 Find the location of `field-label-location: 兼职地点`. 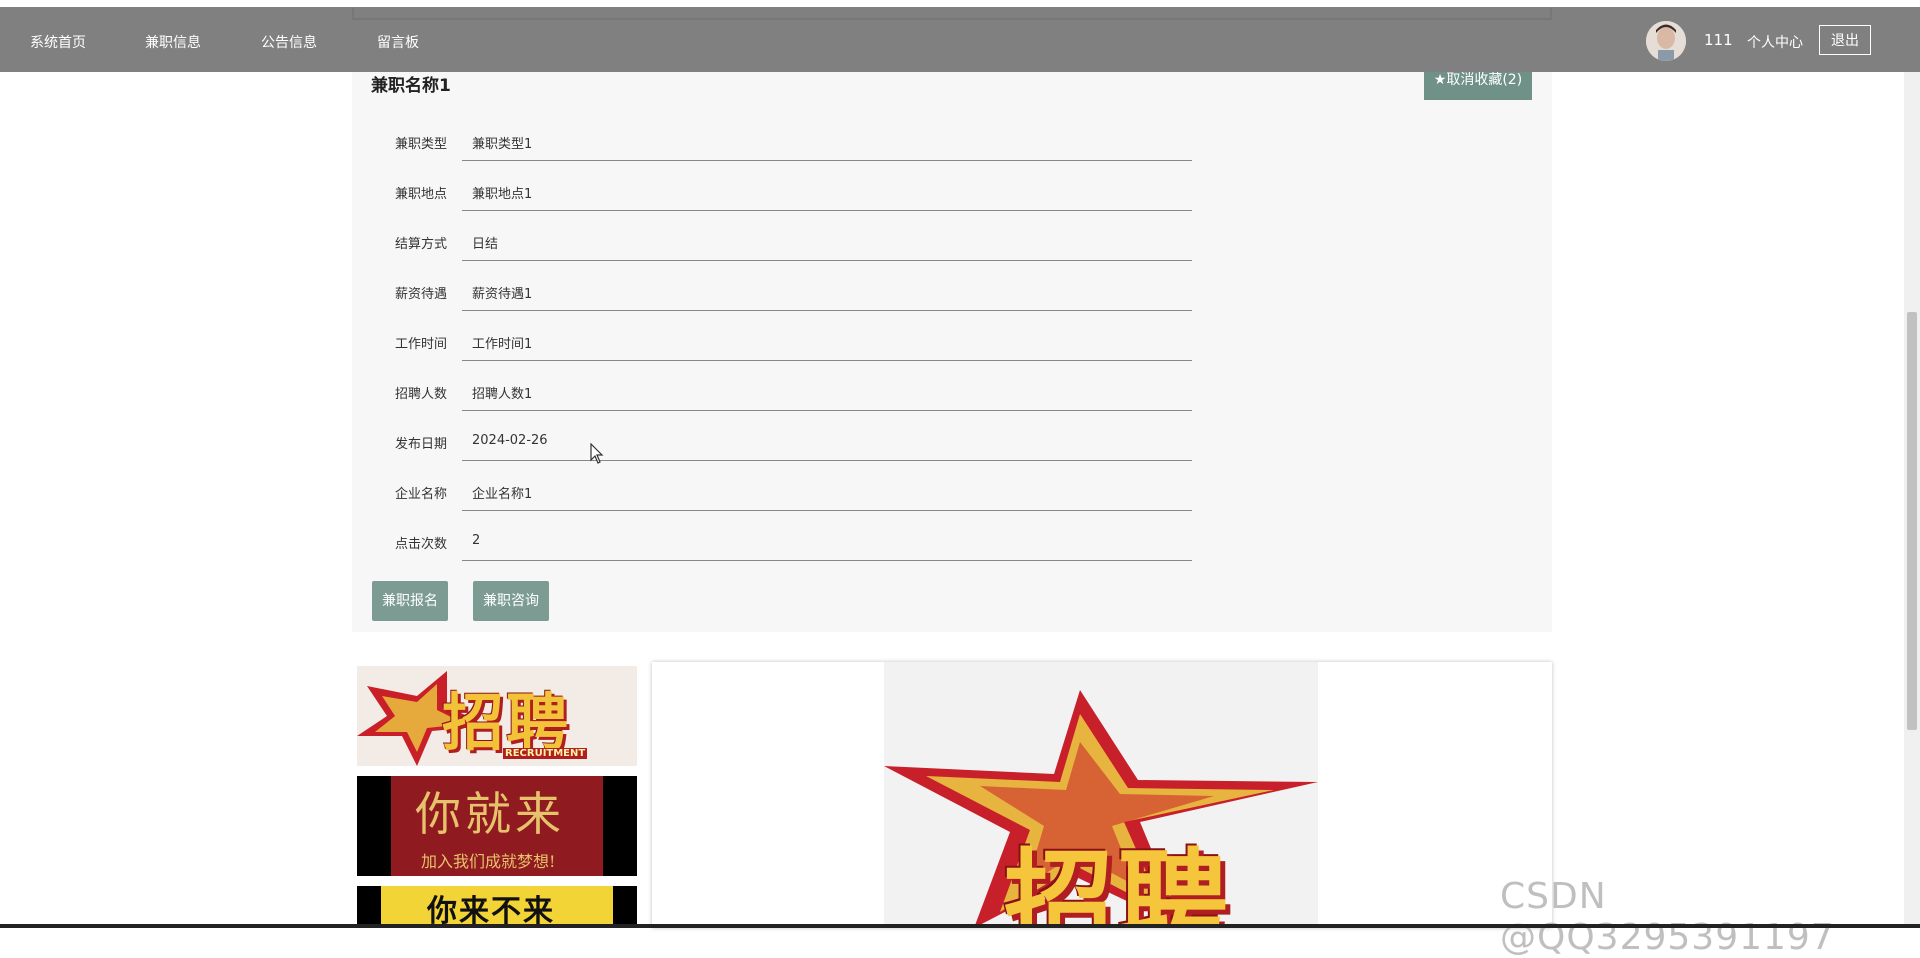

field-label-location: 兼职地点 is located at coordinates (421, 194).